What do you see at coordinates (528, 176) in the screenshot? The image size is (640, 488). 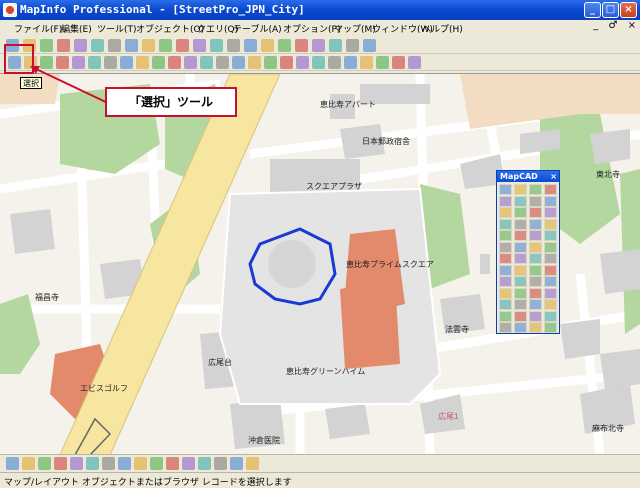 I see `mapcad-titlebar: MapCAD ×` at bounding box center [528, 176].